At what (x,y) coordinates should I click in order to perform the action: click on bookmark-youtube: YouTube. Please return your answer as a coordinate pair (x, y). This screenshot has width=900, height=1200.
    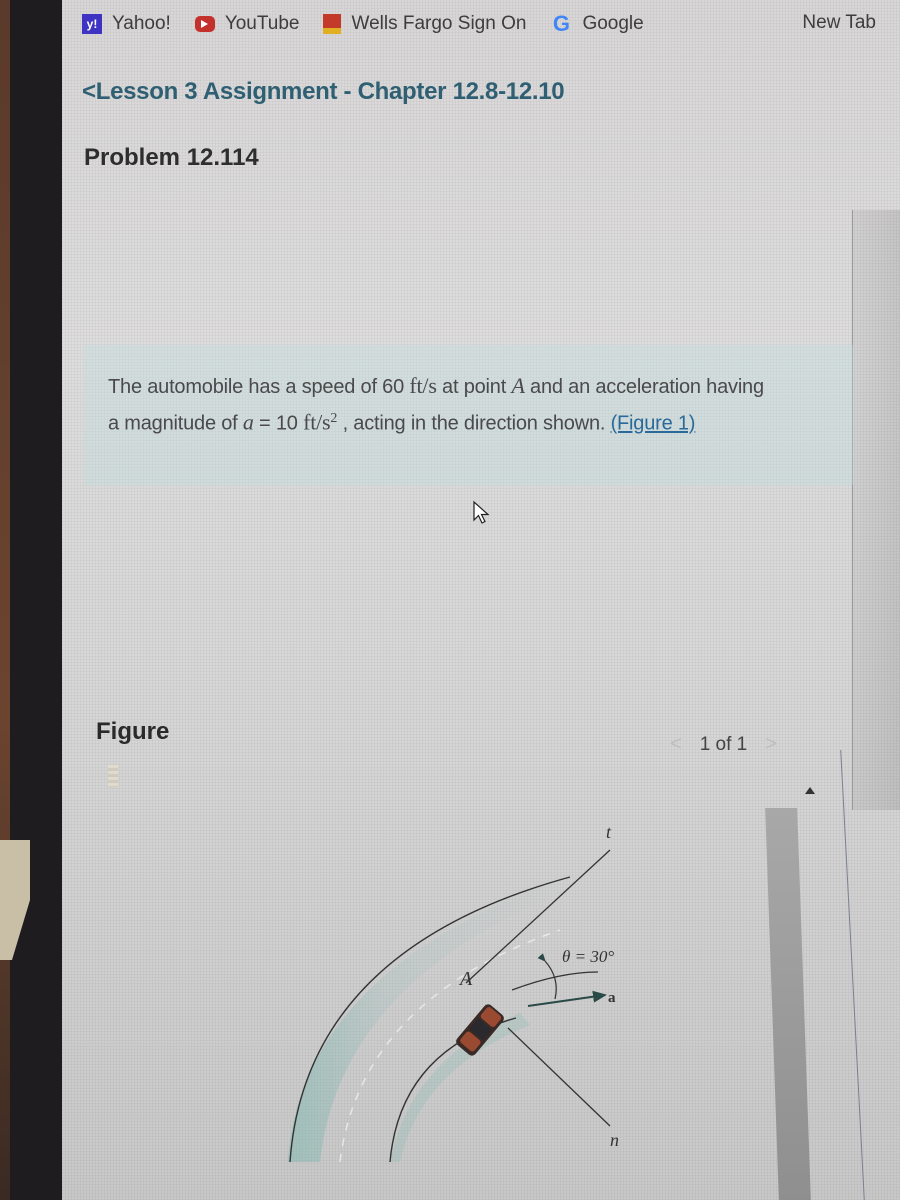
    Looking at the image, I should click on (247, 24).